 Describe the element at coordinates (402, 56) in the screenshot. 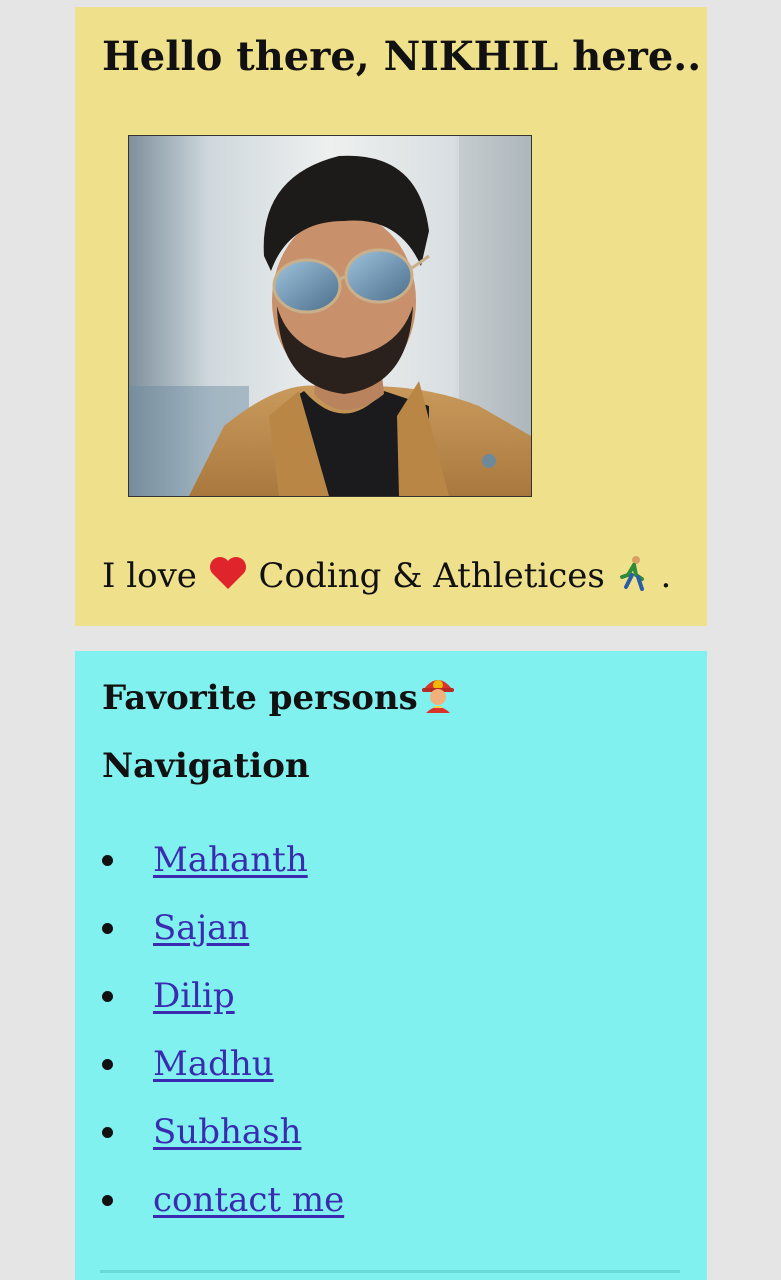

I see `intro-title: Hello there, NIKHIL here..` at that location.